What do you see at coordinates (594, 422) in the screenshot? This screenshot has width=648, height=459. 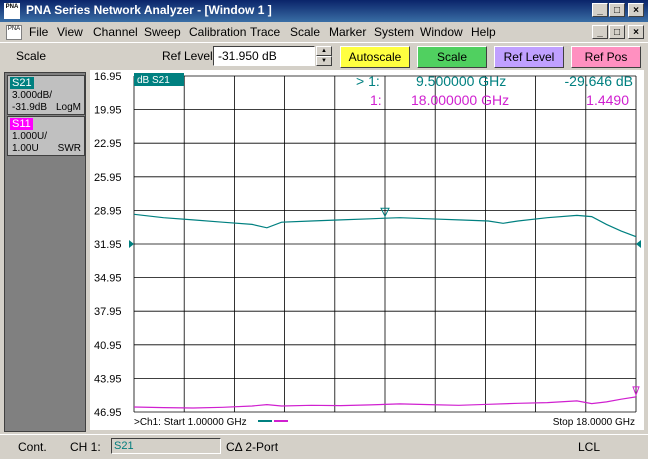 I see `stop-frequency: Stop 18.0000 GHz` at bounding box center [594, 422].